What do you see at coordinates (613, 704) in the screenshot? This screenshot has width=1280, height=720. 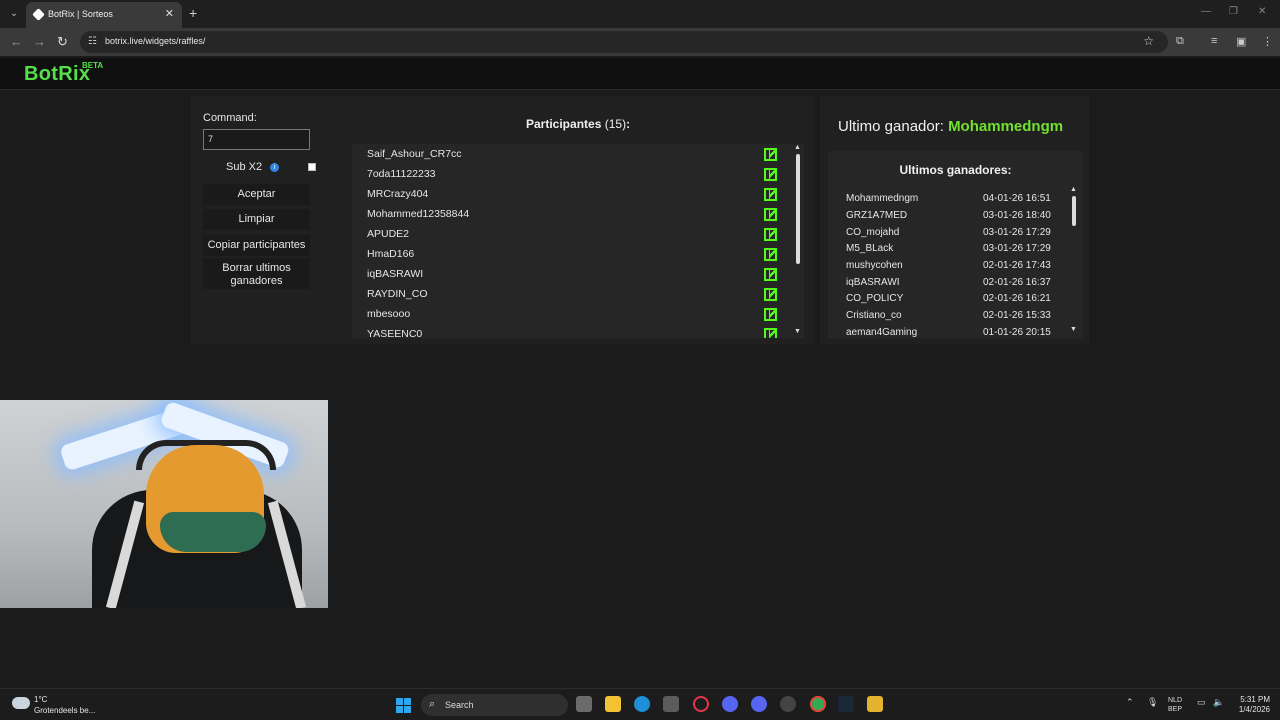 I see `file-explorer-icon` at bounding box center [613, 704].